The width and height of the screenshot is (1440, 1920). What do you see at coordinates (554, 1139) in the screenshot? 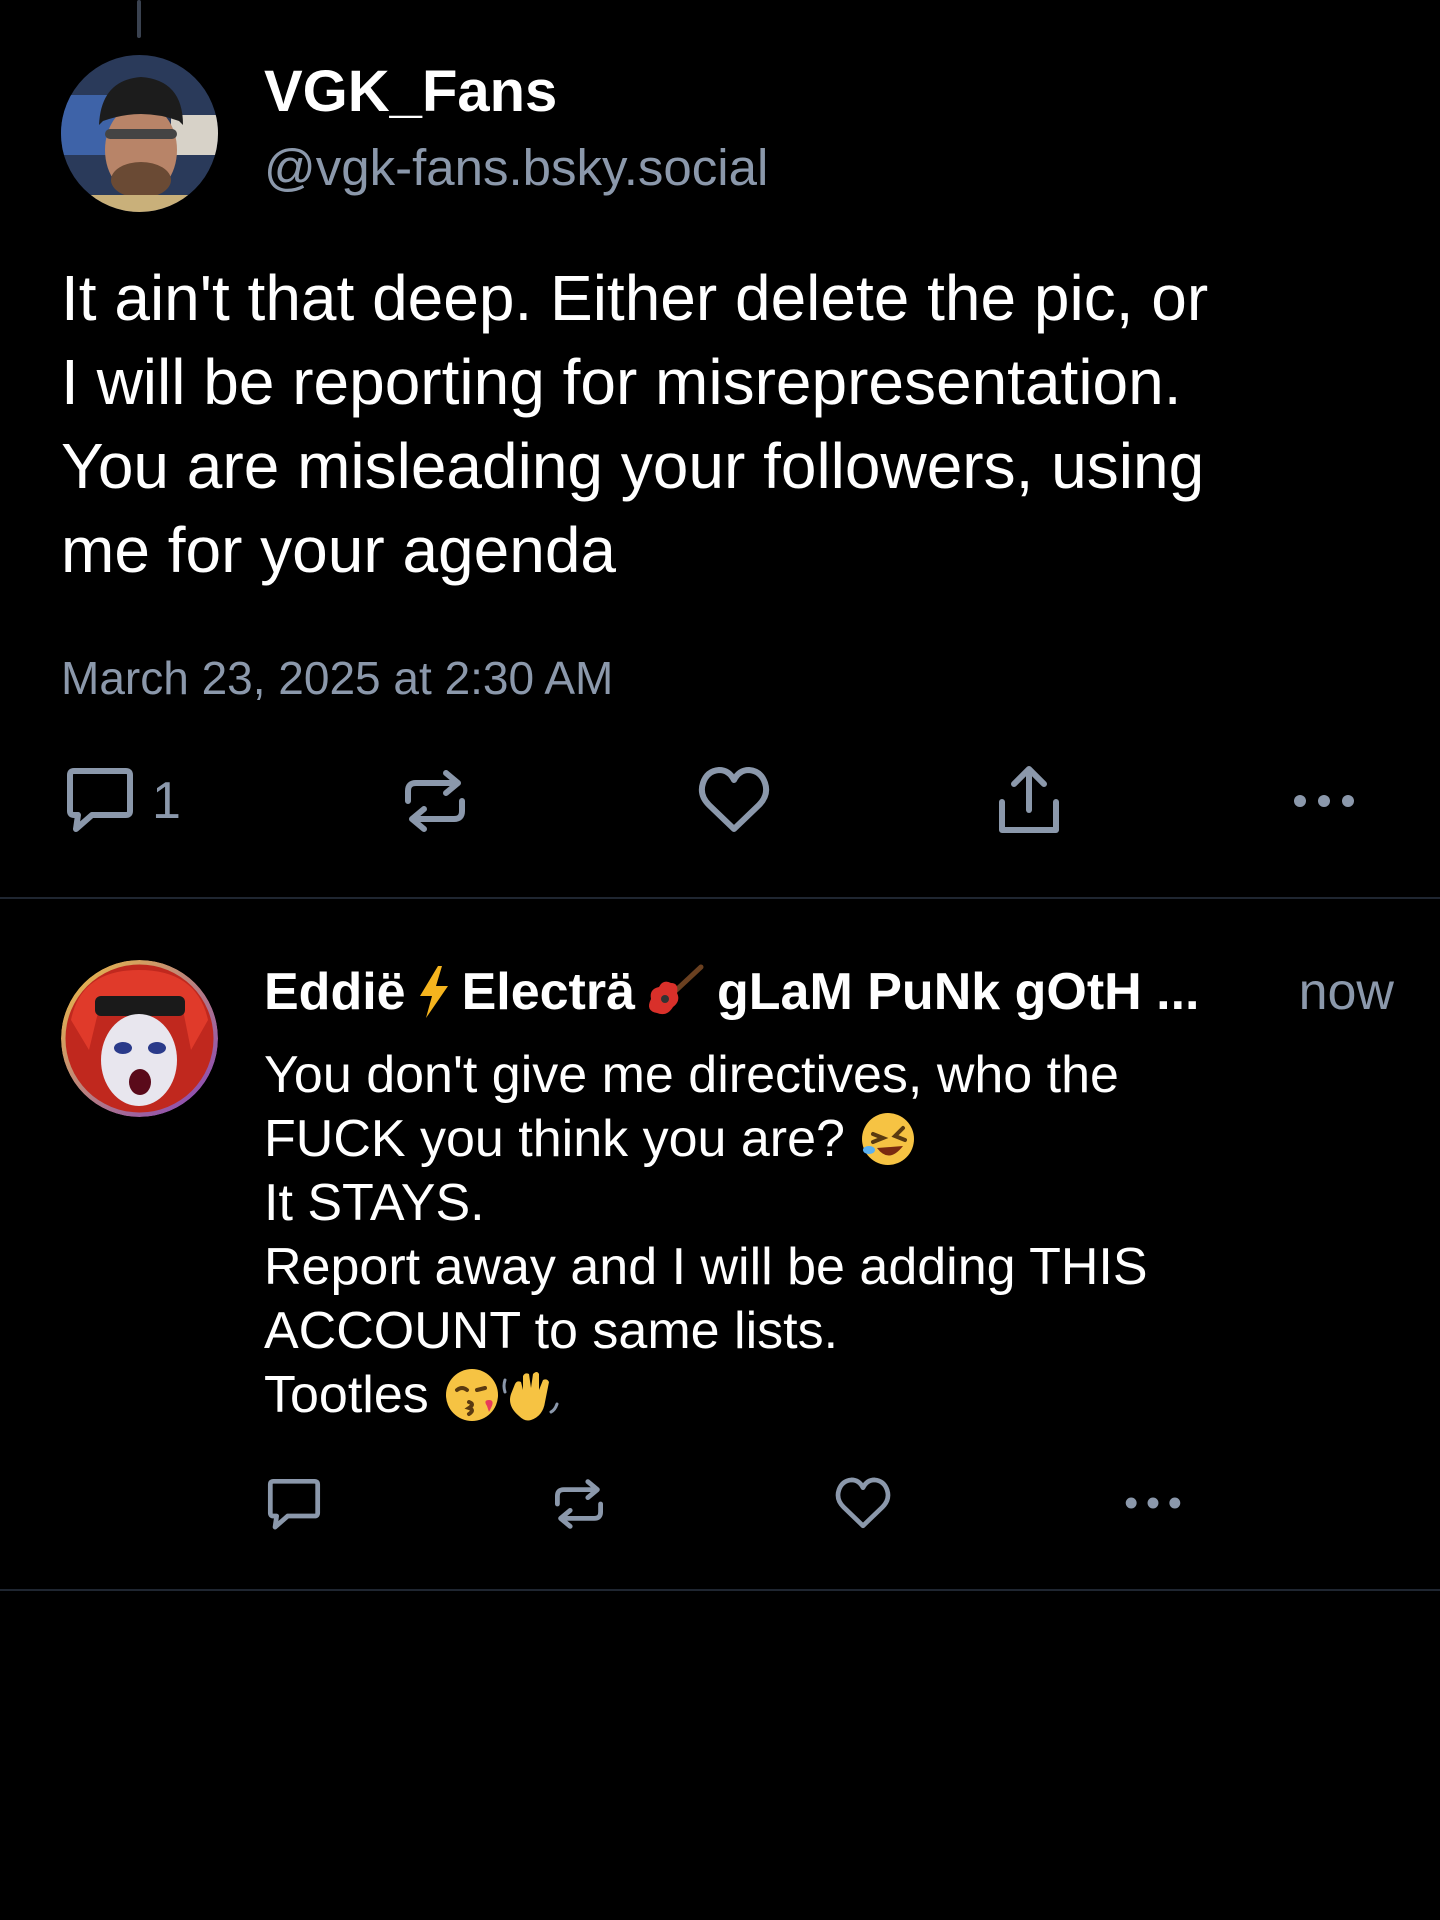
I see `reply-text-line: FUCK you think you are?` at bounding box center [554, 1139].